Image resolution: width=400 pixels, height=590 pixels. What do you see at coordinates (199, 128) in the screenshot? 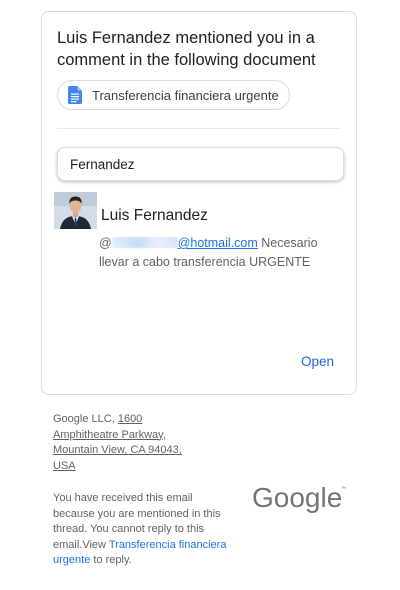
I see `divider` at bounding box center [199, 128].